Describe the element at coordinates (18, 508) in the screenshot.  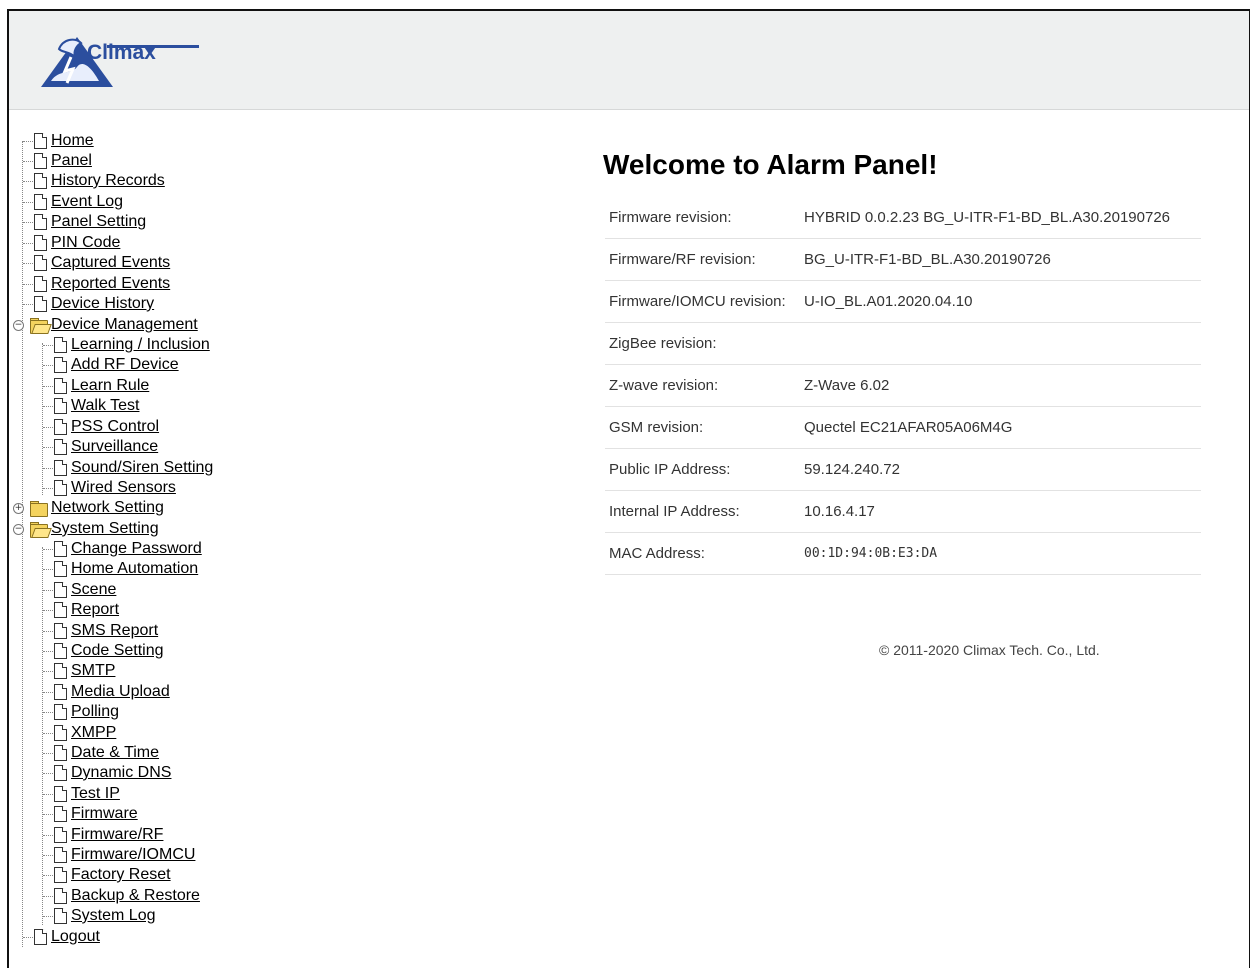
I see `expand-toggle-icon: +` at that location.